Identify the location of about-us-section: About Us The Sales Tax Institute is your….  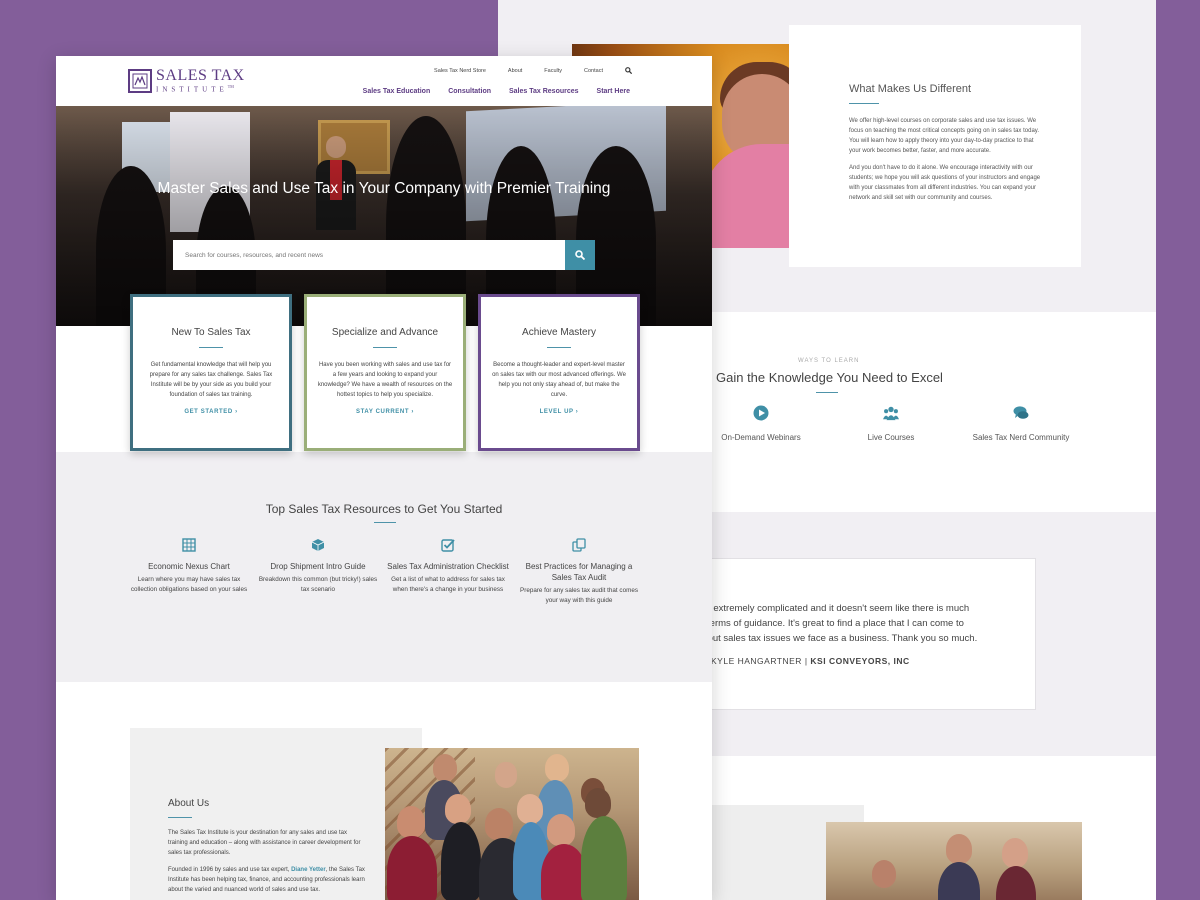
(268, 849).